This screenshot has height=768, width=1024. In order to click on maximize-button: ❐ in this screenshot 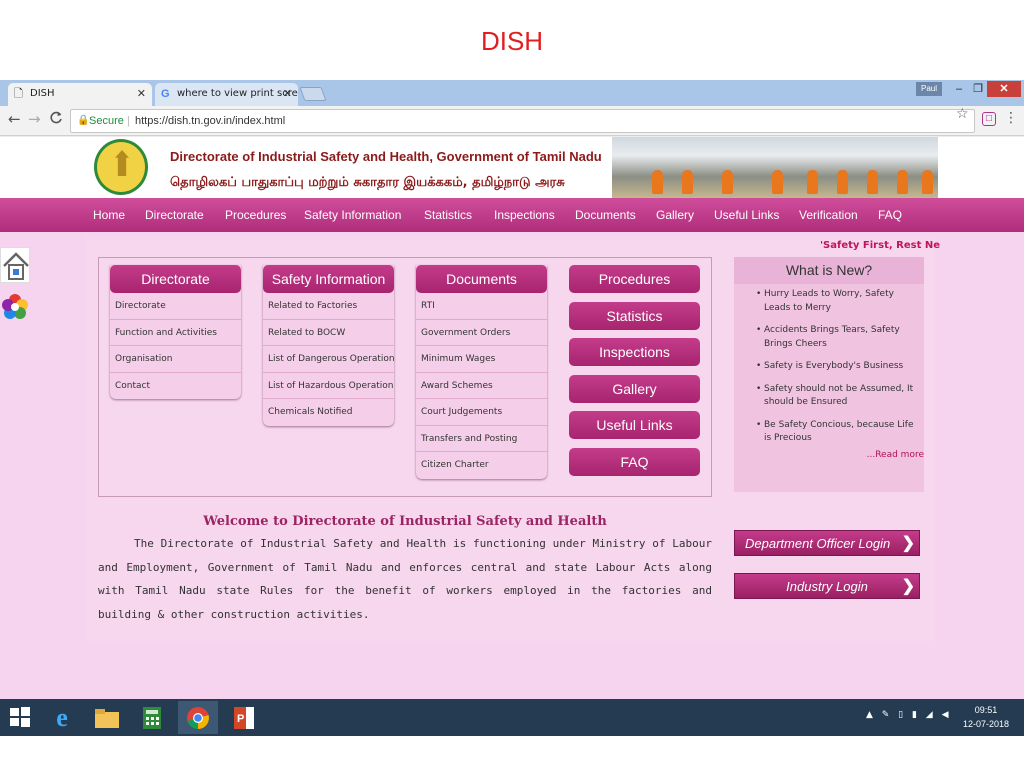, I will do `click(978, 89)`.